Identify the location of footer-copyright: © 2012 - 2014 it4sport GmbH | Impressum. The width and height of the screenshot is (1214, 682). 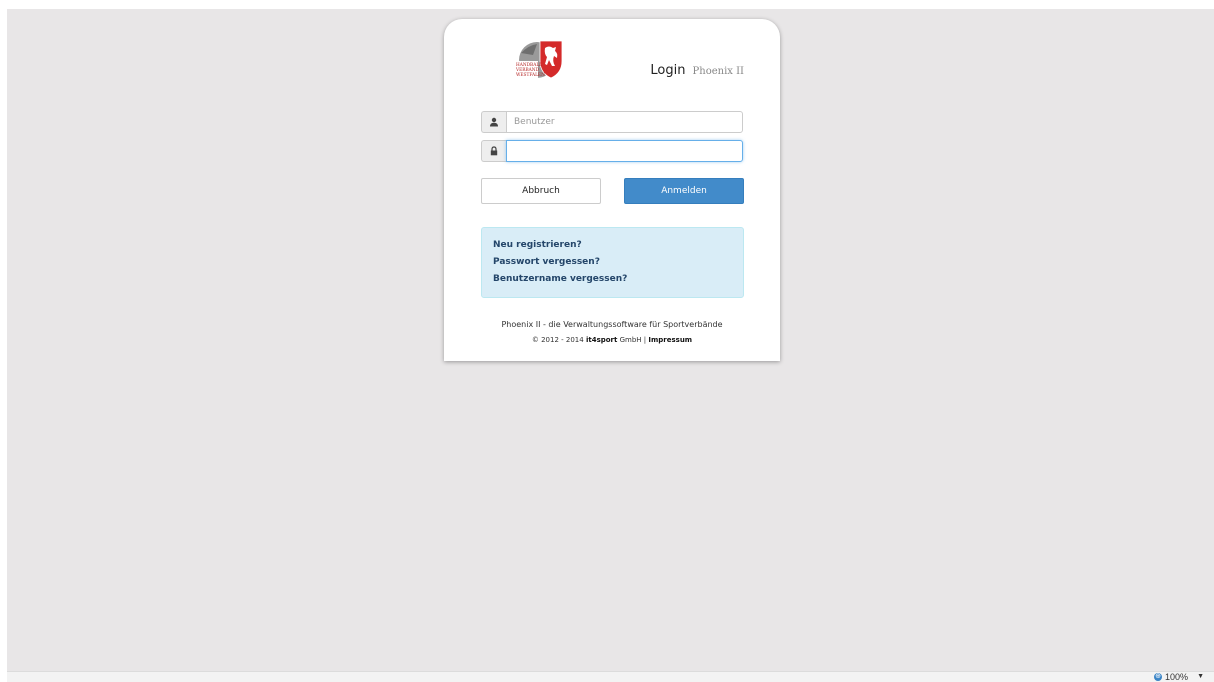
(612, 340).